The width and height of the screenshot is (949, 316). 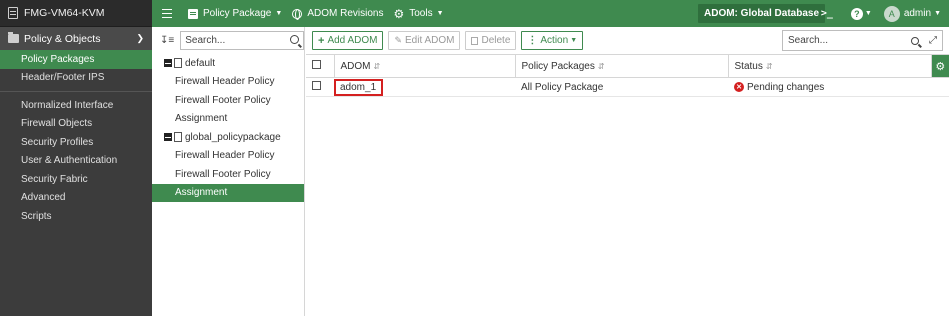 I want to click on sidebar-item-advanced: Advanced, so click(x=76, y=198).